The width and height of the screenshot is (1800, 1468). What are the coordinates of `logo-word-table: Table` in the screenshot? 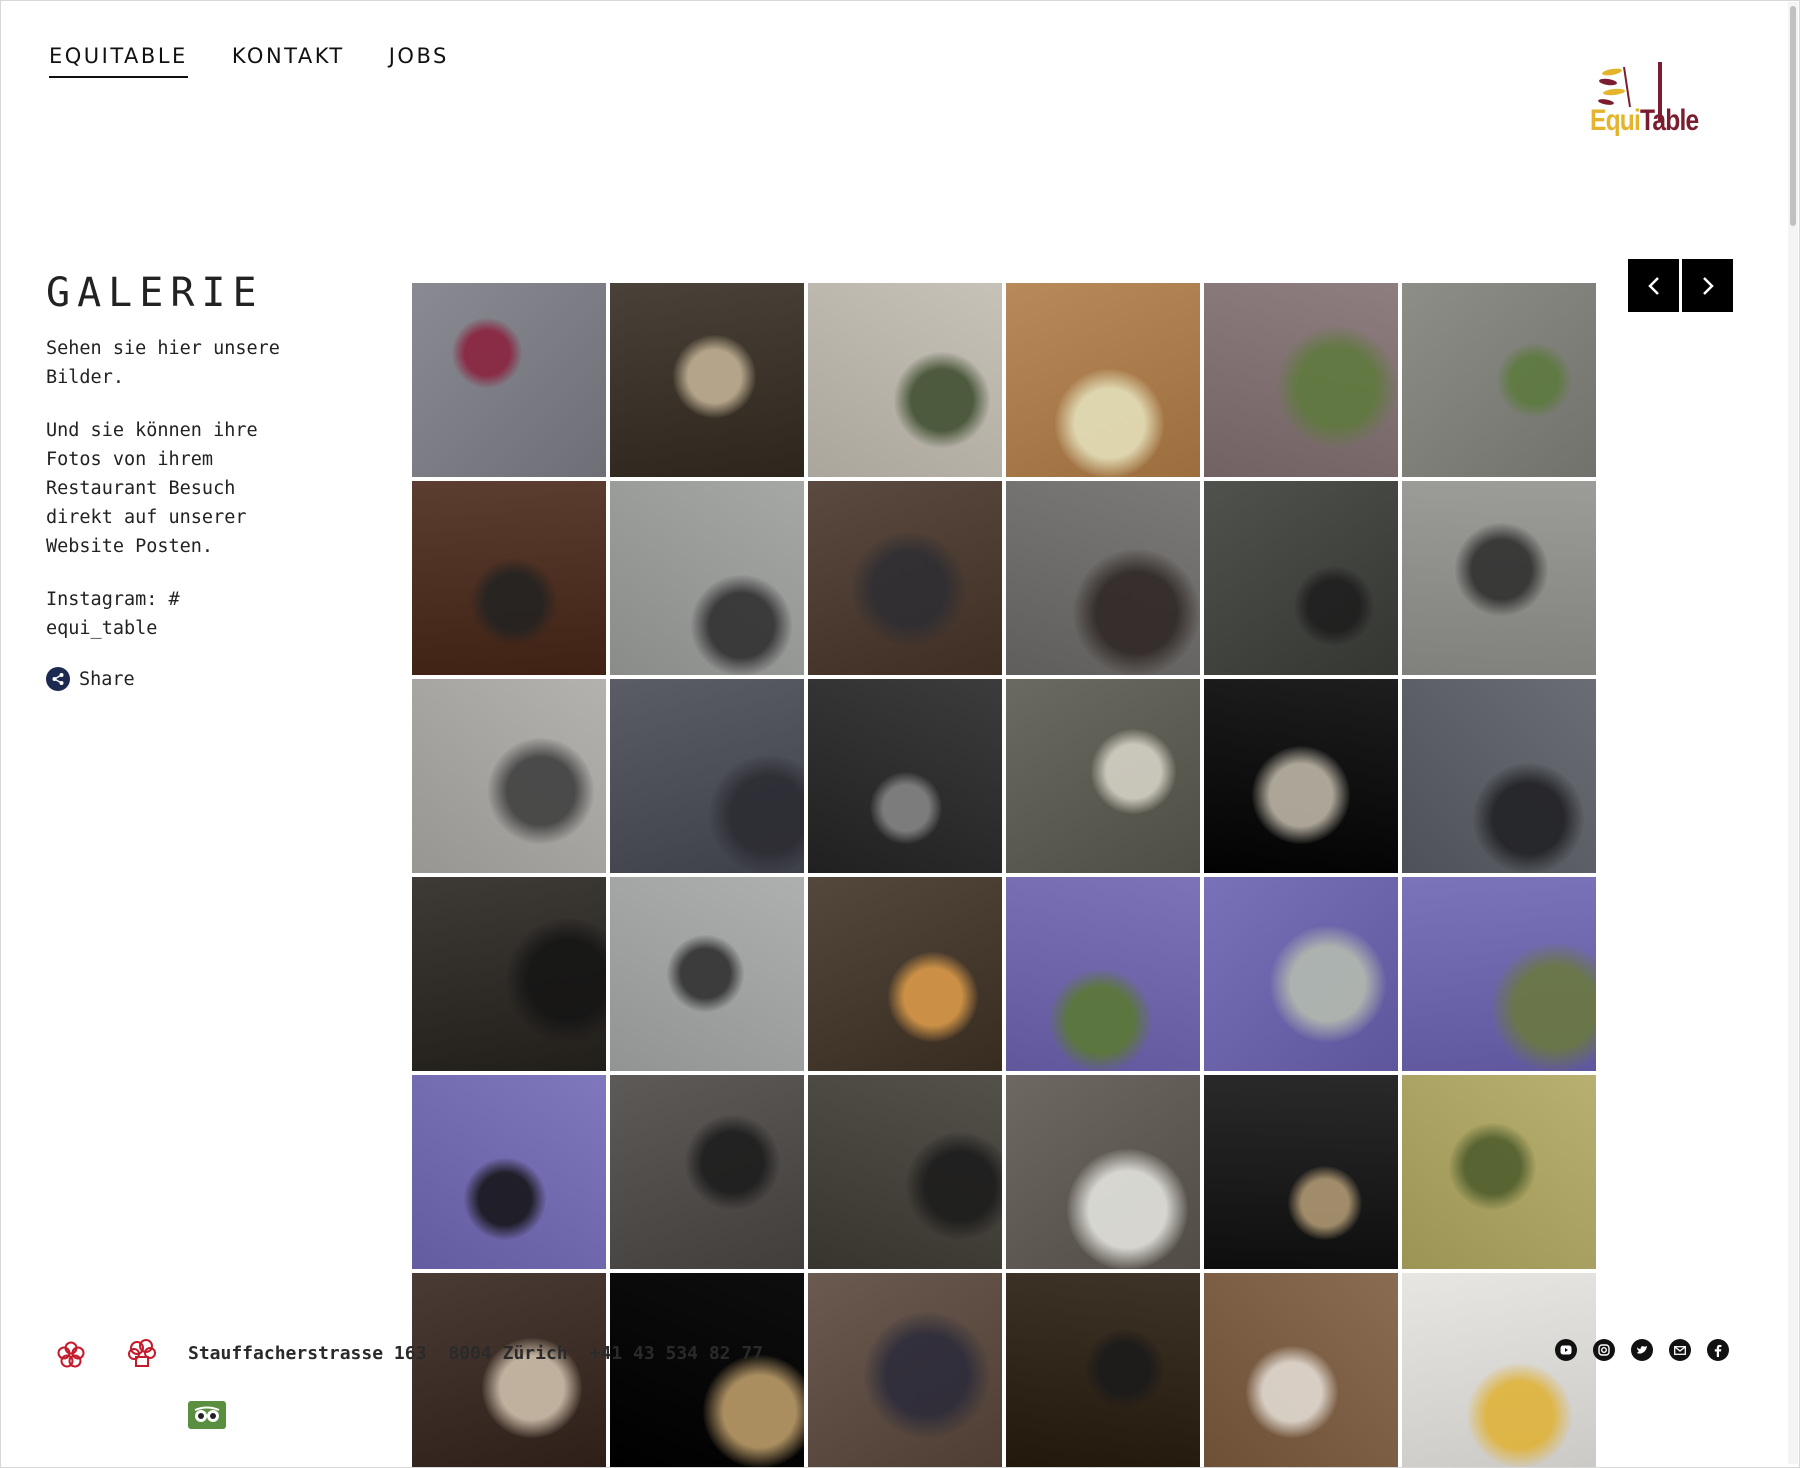 It's located at (1669, 120).